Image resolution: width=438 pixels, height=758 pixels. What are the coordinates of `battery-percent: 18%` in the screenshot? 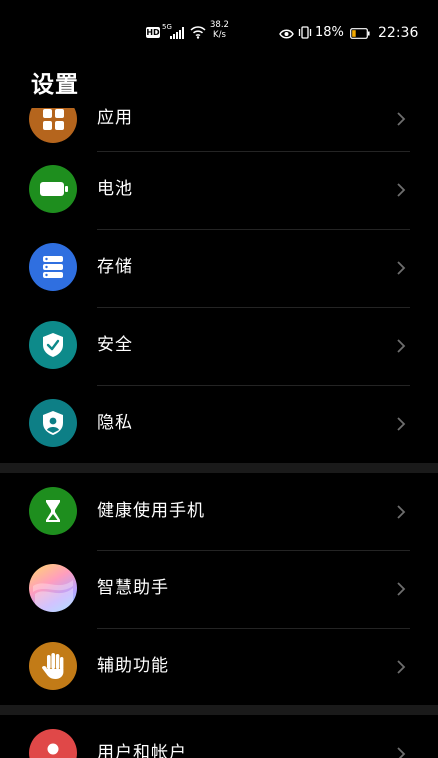 It's located at (329, 32).